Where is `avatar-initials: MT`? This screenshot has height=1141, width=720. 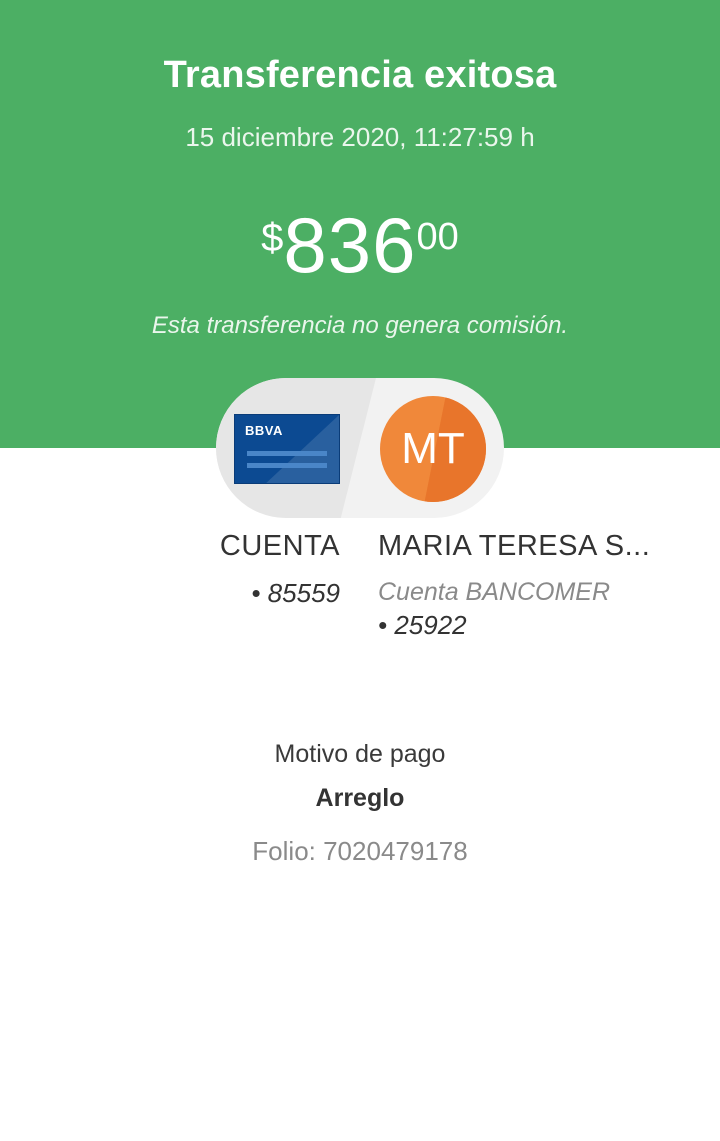 avatar-initials: MT is located at coordinates (433, 448).